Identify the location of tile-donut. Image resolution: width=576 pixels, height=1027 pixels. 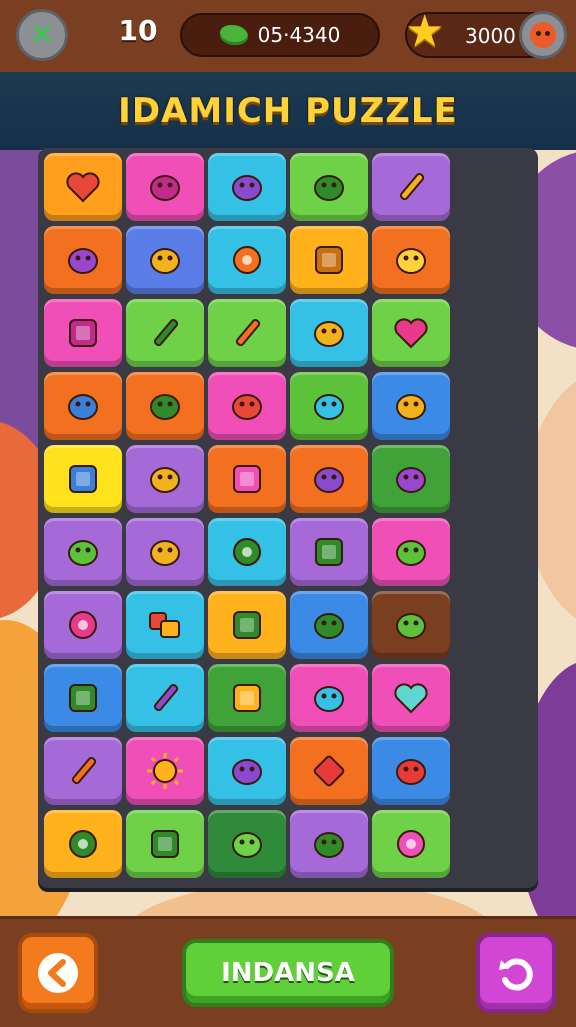
(247, 260).